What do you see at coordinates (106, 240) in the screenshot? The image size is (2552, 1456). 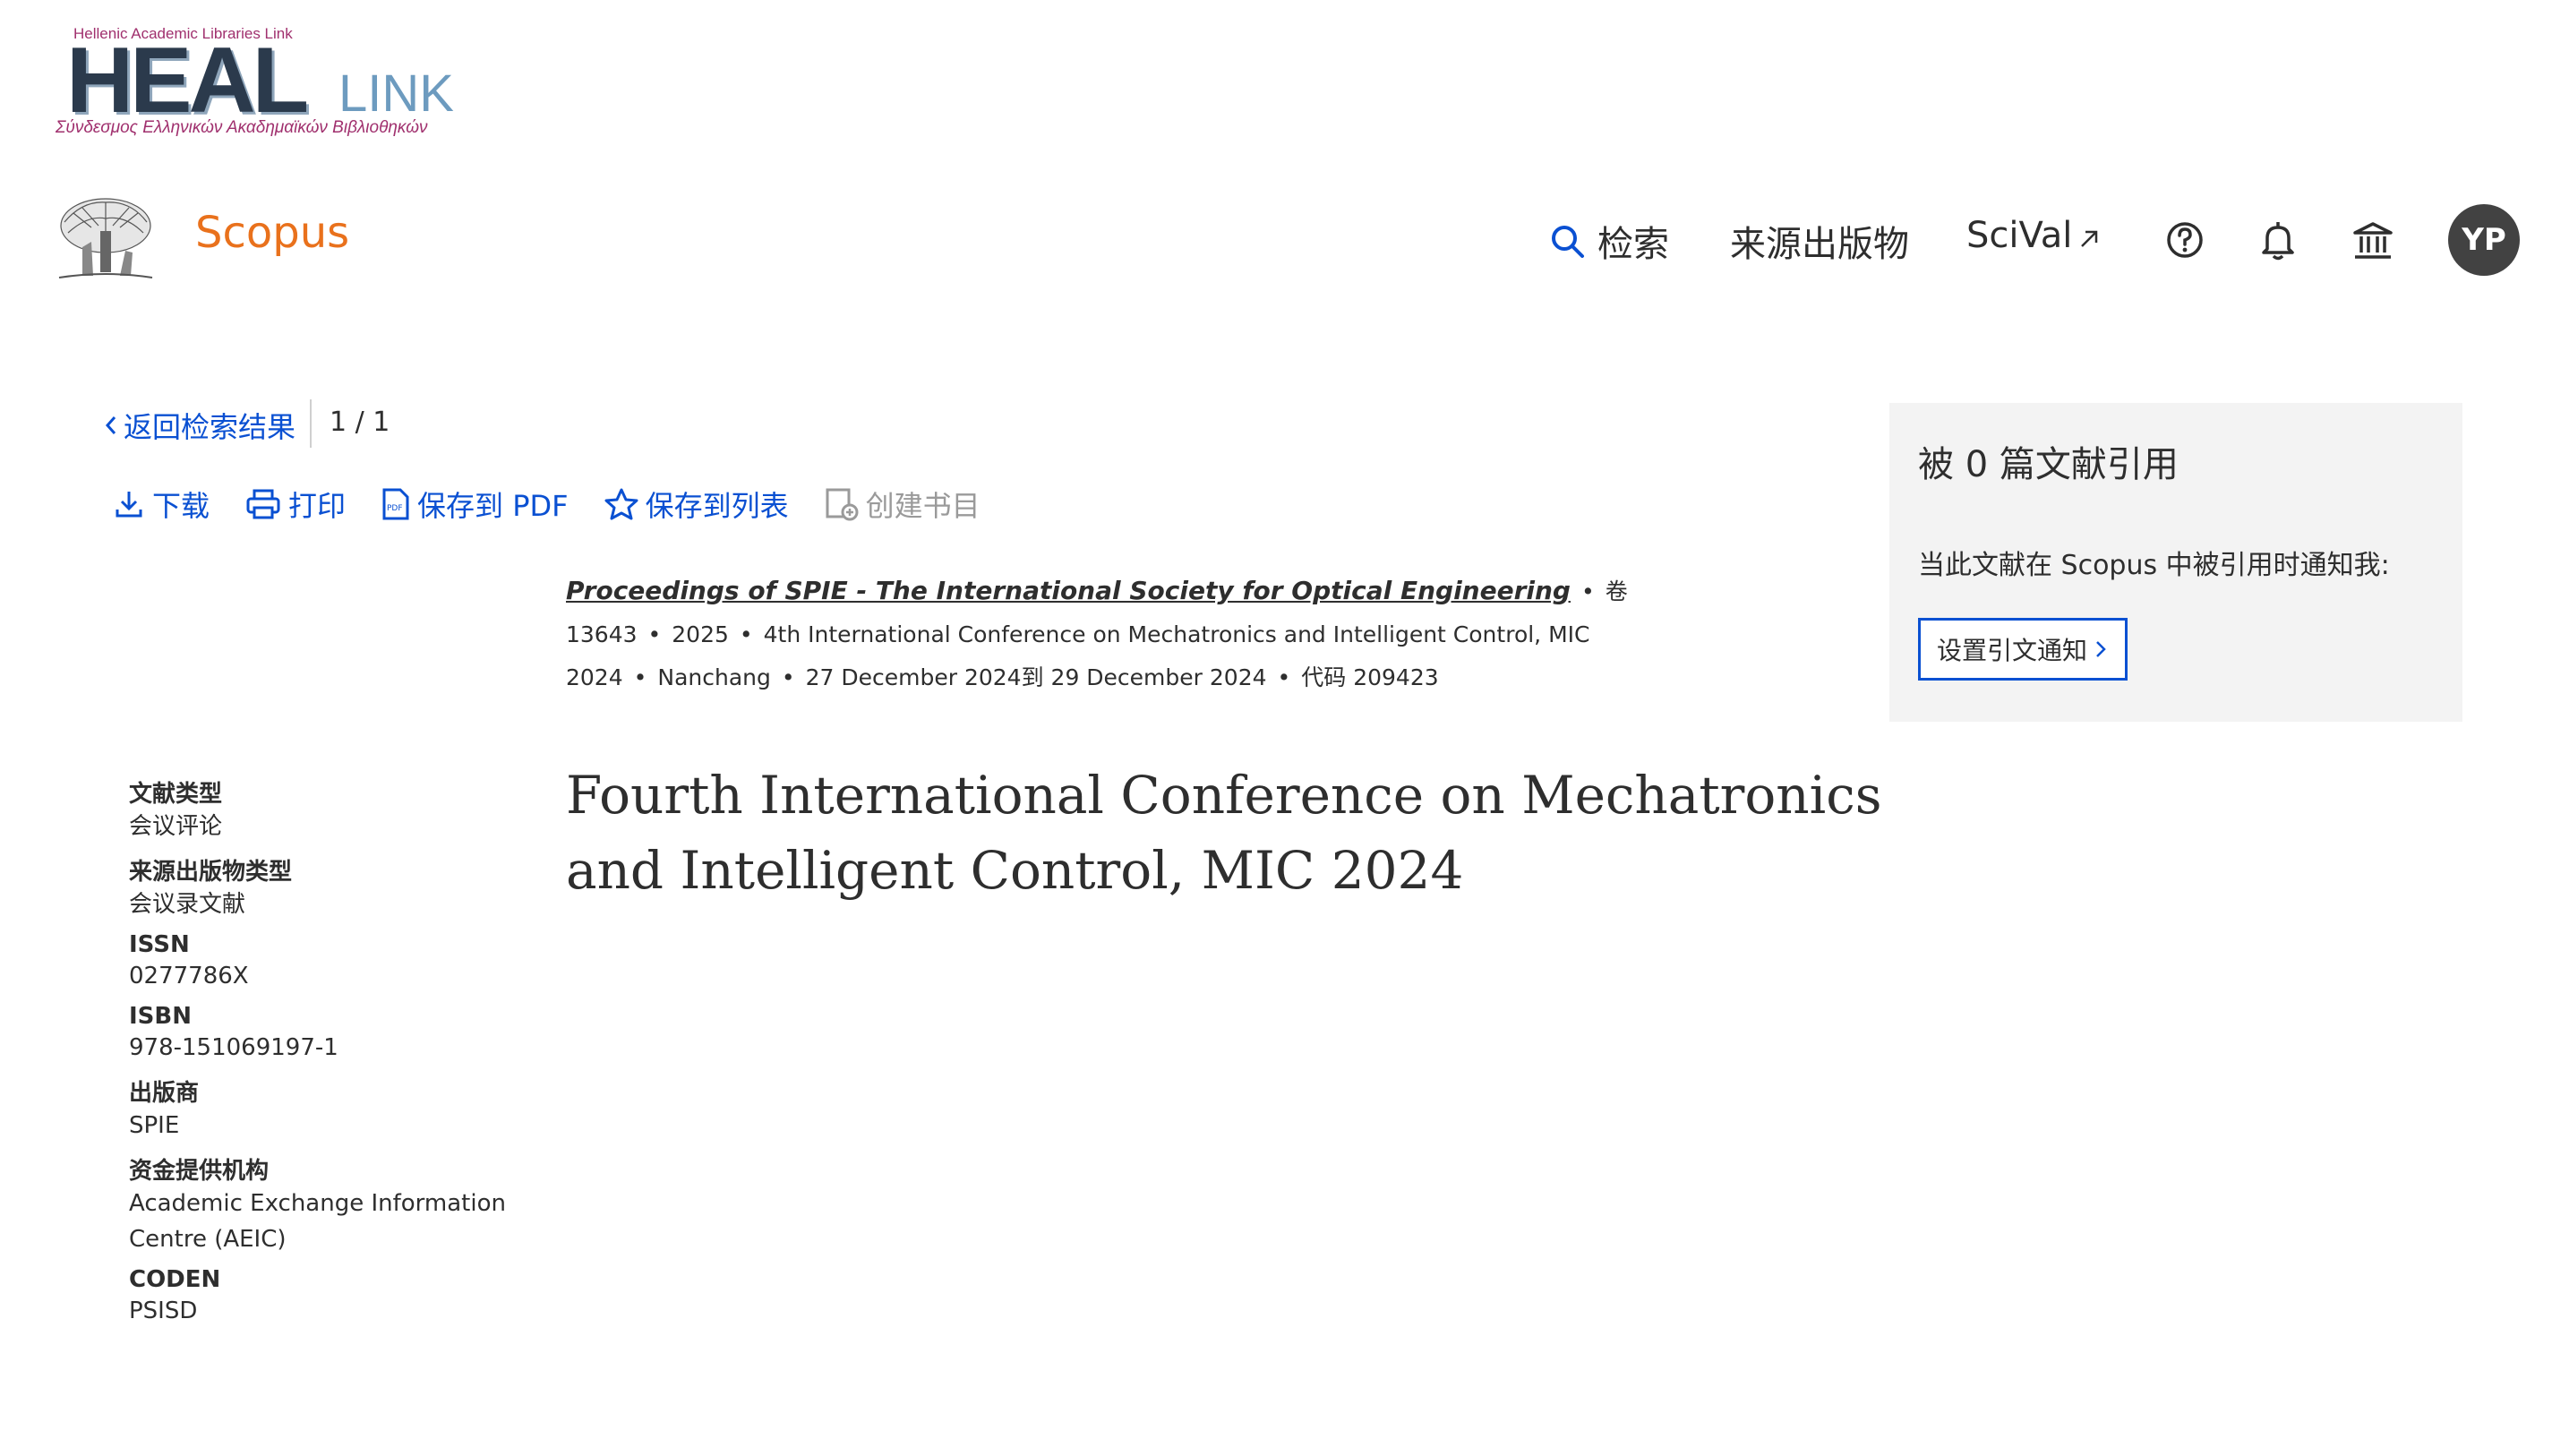 I see `elsevier-tree-logo` at bounding box center [106, 240].